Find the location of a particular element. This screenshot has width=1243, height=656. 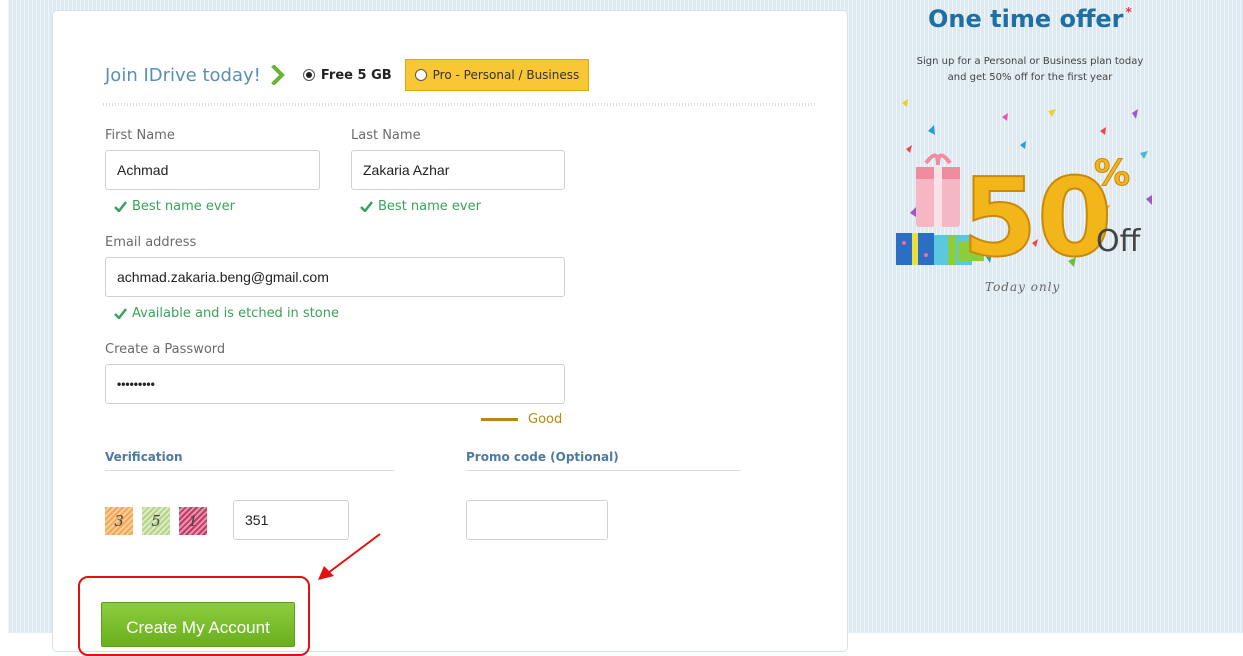

plan-pro-label: Pro - Personal / Business is located at coordinates (506, 75).